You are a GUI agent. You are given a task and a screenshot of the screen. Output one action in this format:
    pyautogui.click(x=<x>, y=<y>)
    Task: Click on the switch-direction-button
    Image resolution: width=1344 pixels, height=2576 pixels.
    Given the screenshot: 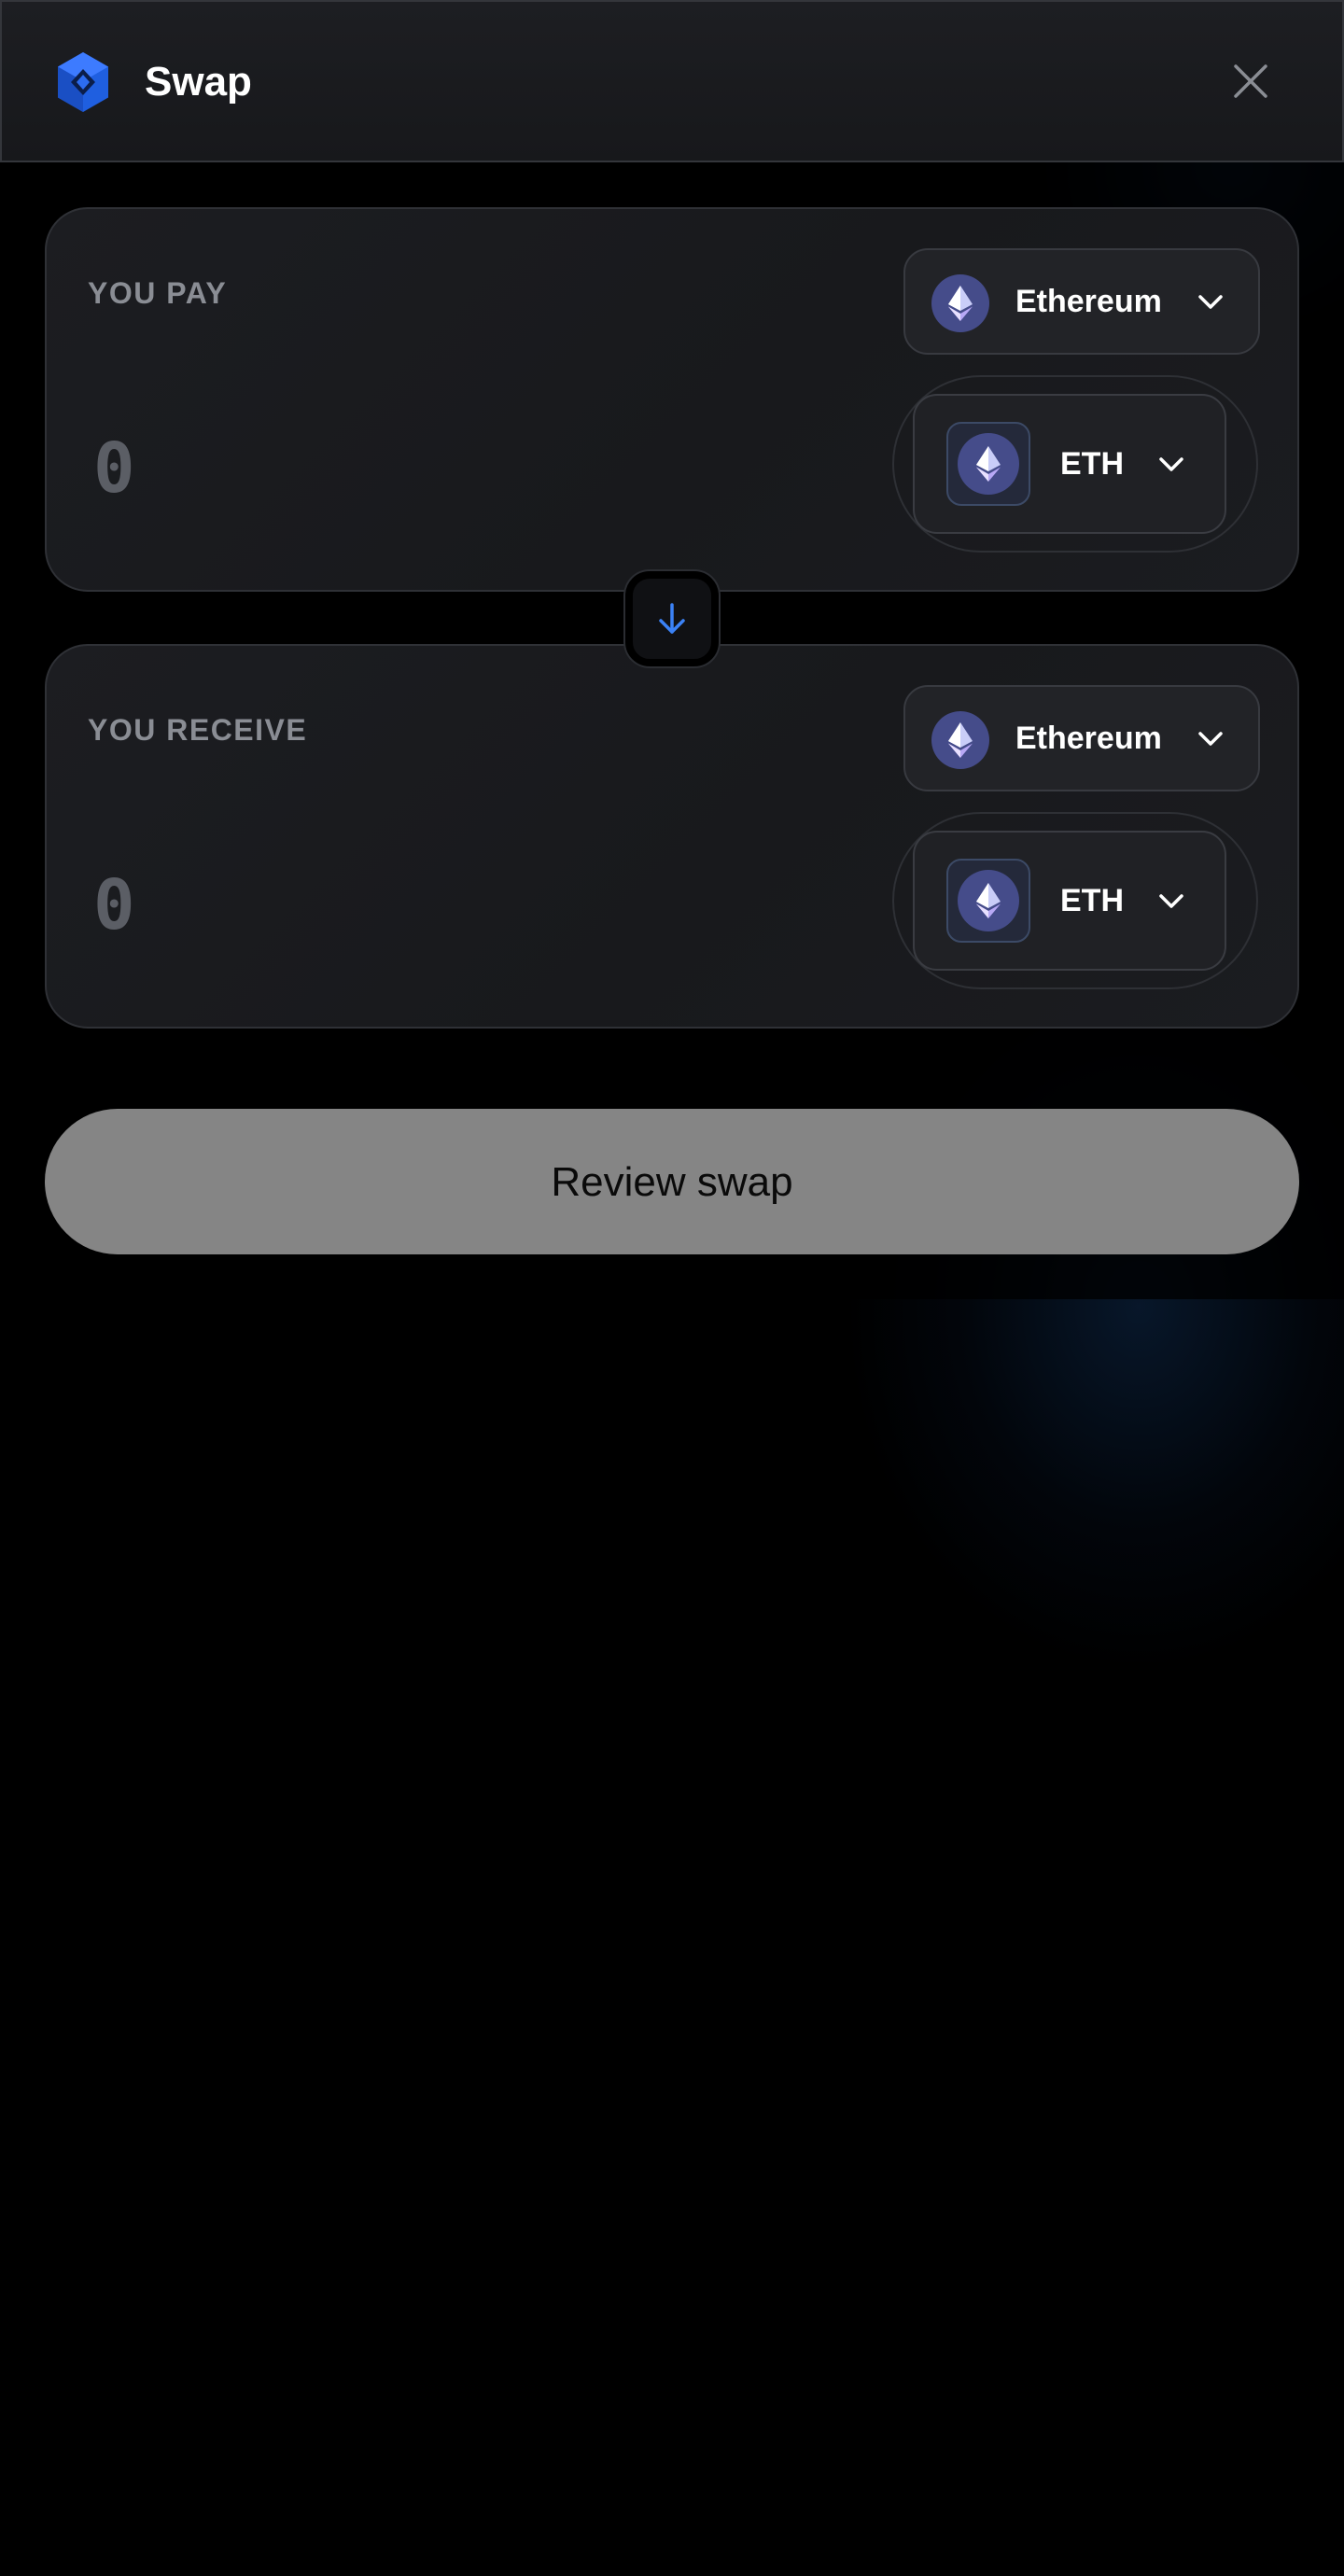 What is the action you would take?
    pyautogui.click(x=672, y=618)
    